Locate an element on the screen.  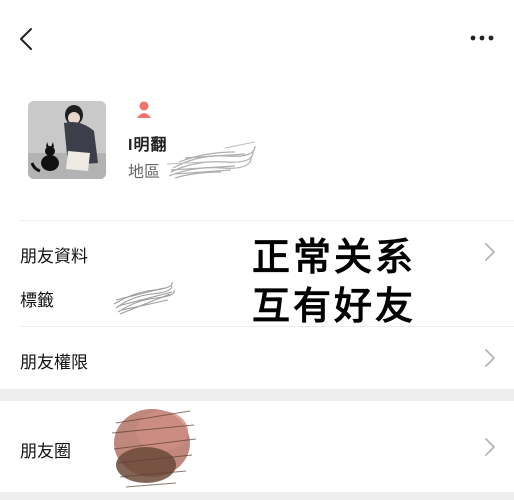
profile-name: I明翻 is located at coordinates (148, 145).